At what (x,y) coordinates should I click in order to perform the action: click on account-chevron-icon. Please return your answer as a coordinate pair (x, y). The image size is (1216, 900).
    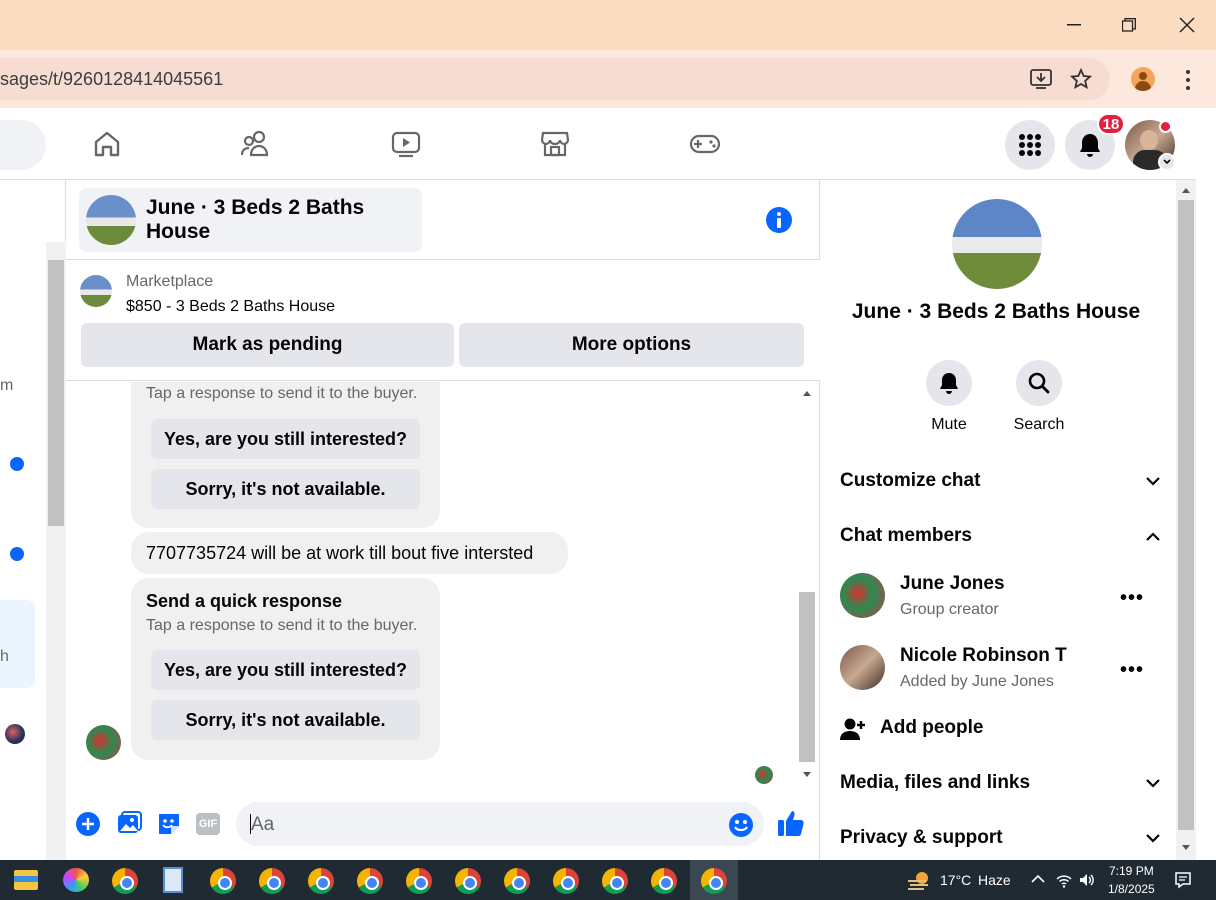
    Looking at the image, I should click on (1167, 162).